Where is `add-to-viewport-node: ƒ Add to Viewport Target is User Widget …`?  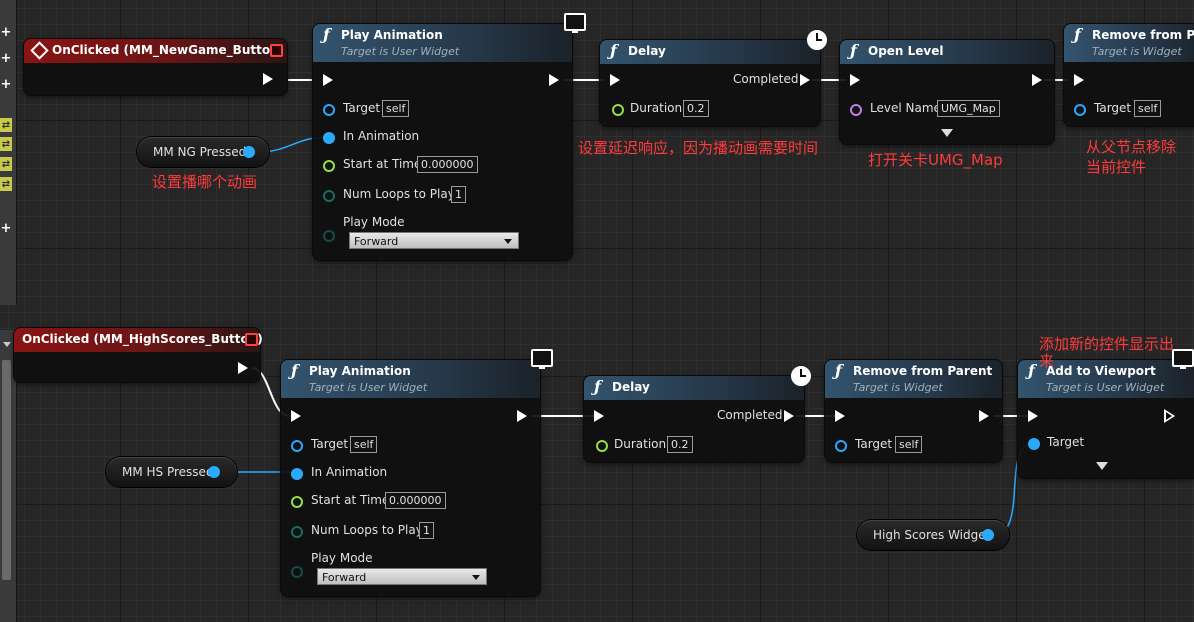
add-to-viewport-node: ƒ Add to Viewport Target is User Widget … is located at coordinates (1106, 419).